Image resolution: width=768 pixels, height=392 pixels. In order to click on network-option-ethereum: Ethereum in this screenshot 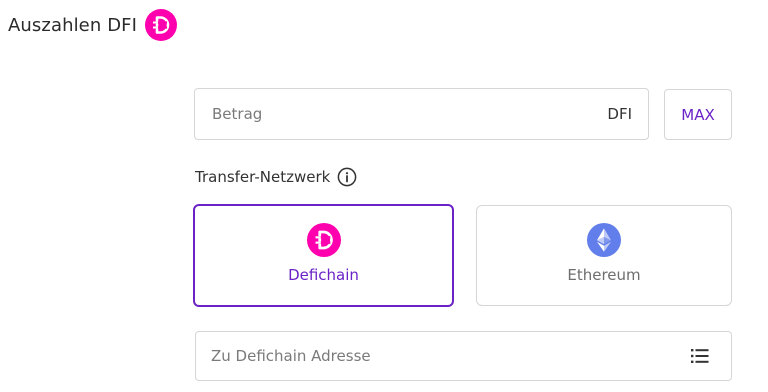, I will do `click(604, 255)`.